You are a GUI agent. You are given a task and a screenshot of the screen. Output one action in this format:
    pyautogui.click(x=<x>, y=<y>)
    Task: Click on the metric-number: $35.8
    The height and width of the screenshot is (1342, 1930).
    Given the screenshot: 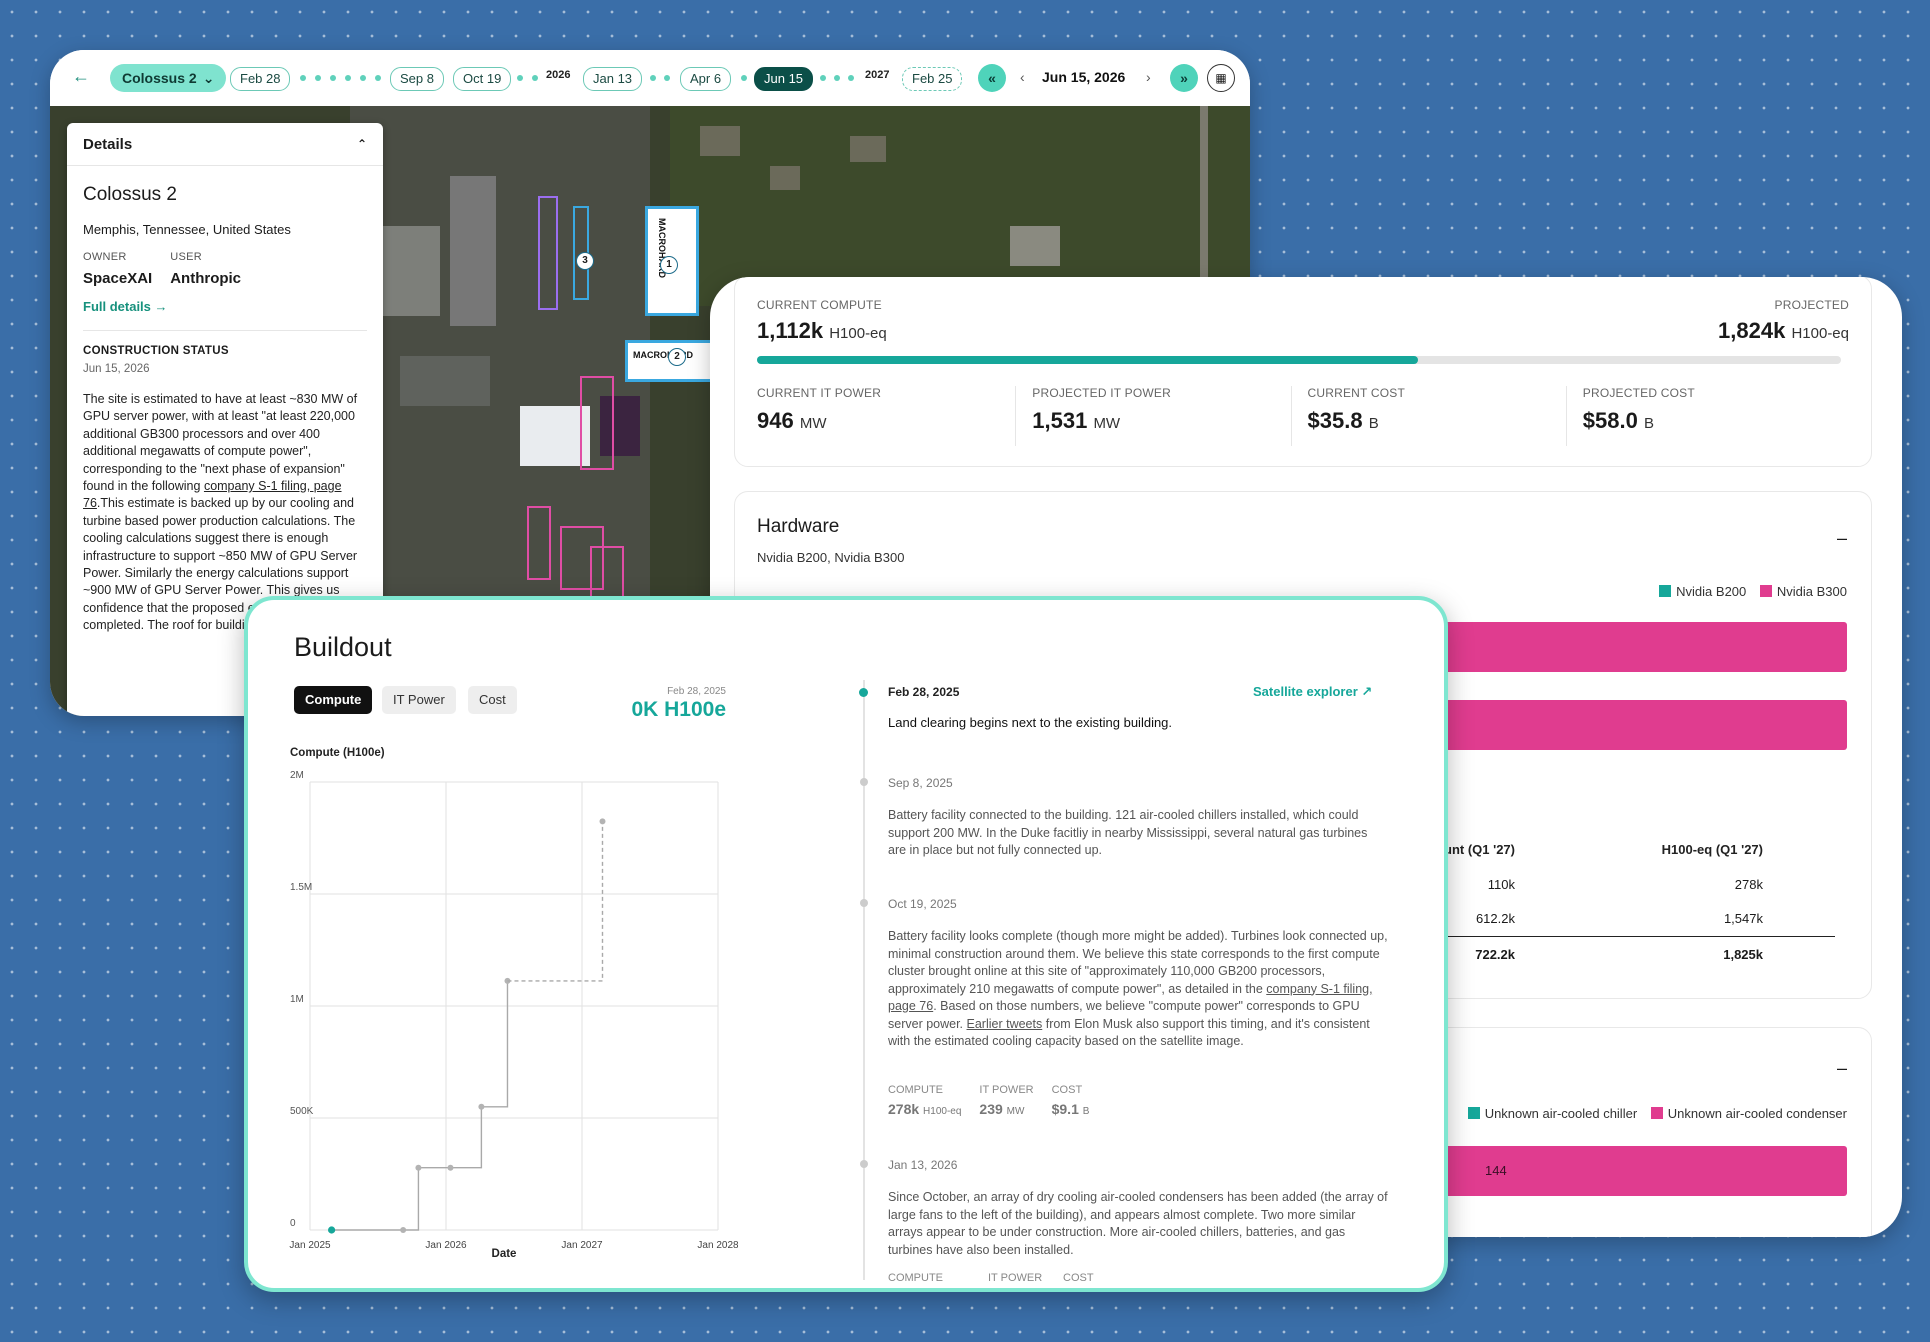 What is the action you would take?
    pyautogui.click(x=1335, y=420)
    